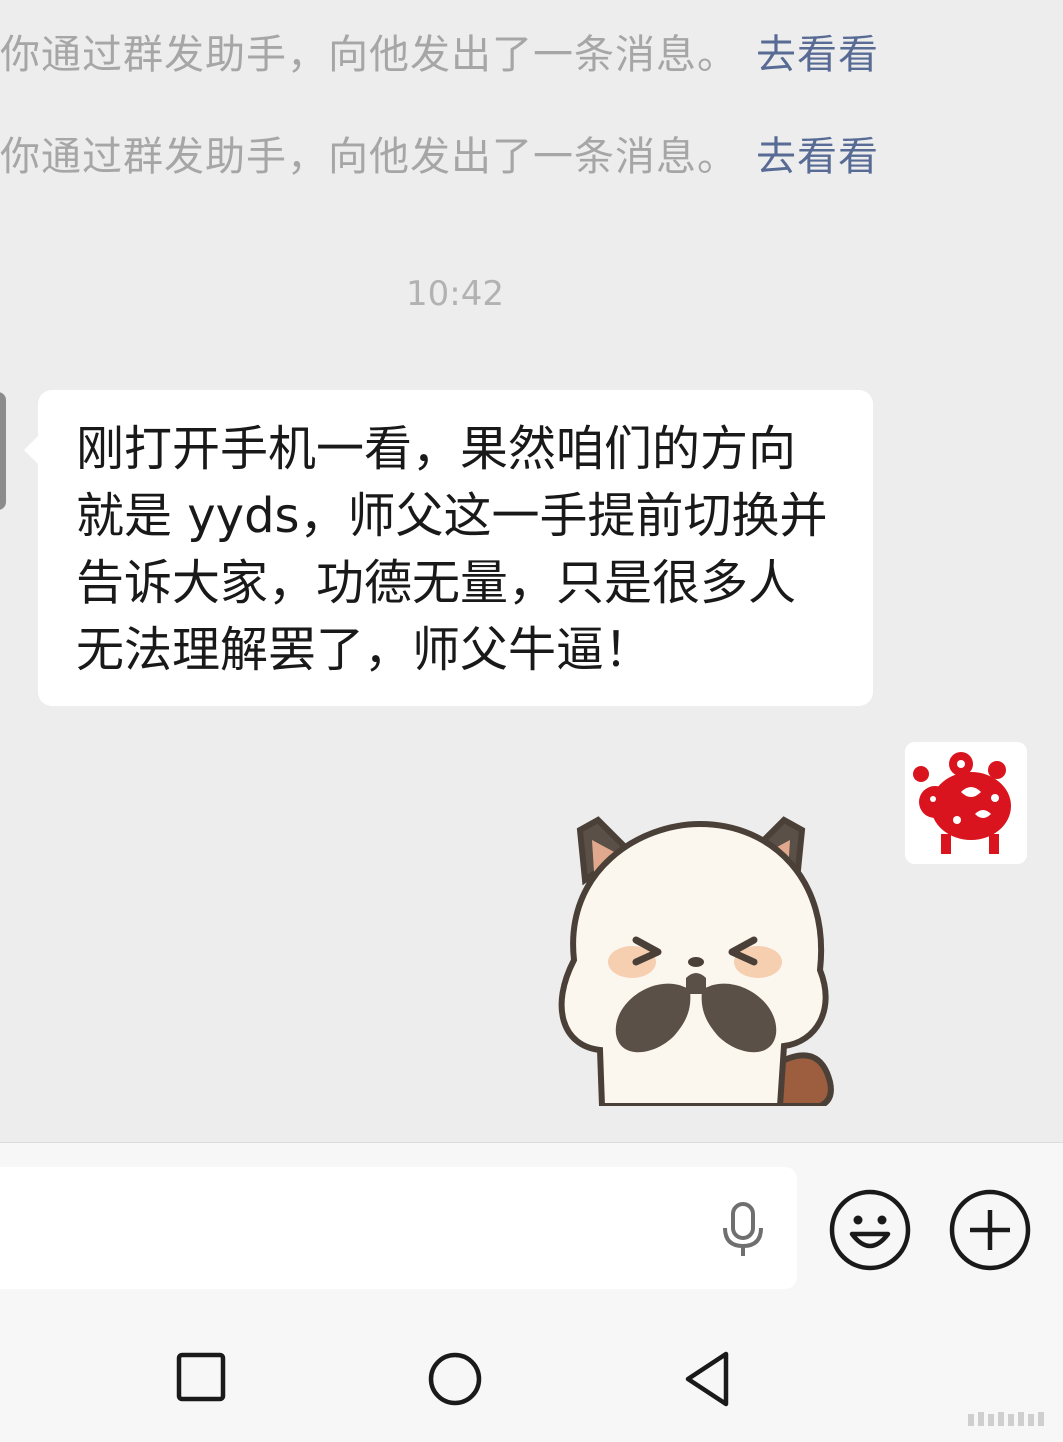 This screenshot has width=1063, height=1442. I want to click on contact-avatar, so click(3, 451).